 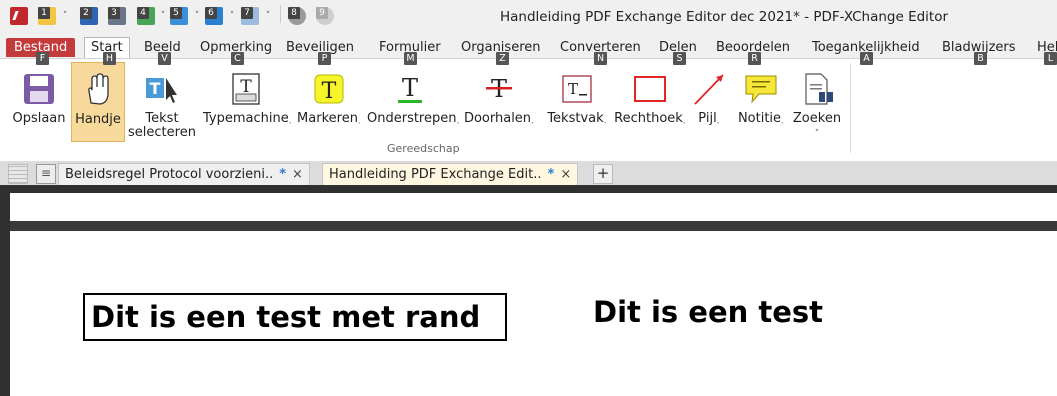 What do you see at coordinates (18, 174) in the screenshot?
I see `grid-icon` at bounding box center [18, 174].